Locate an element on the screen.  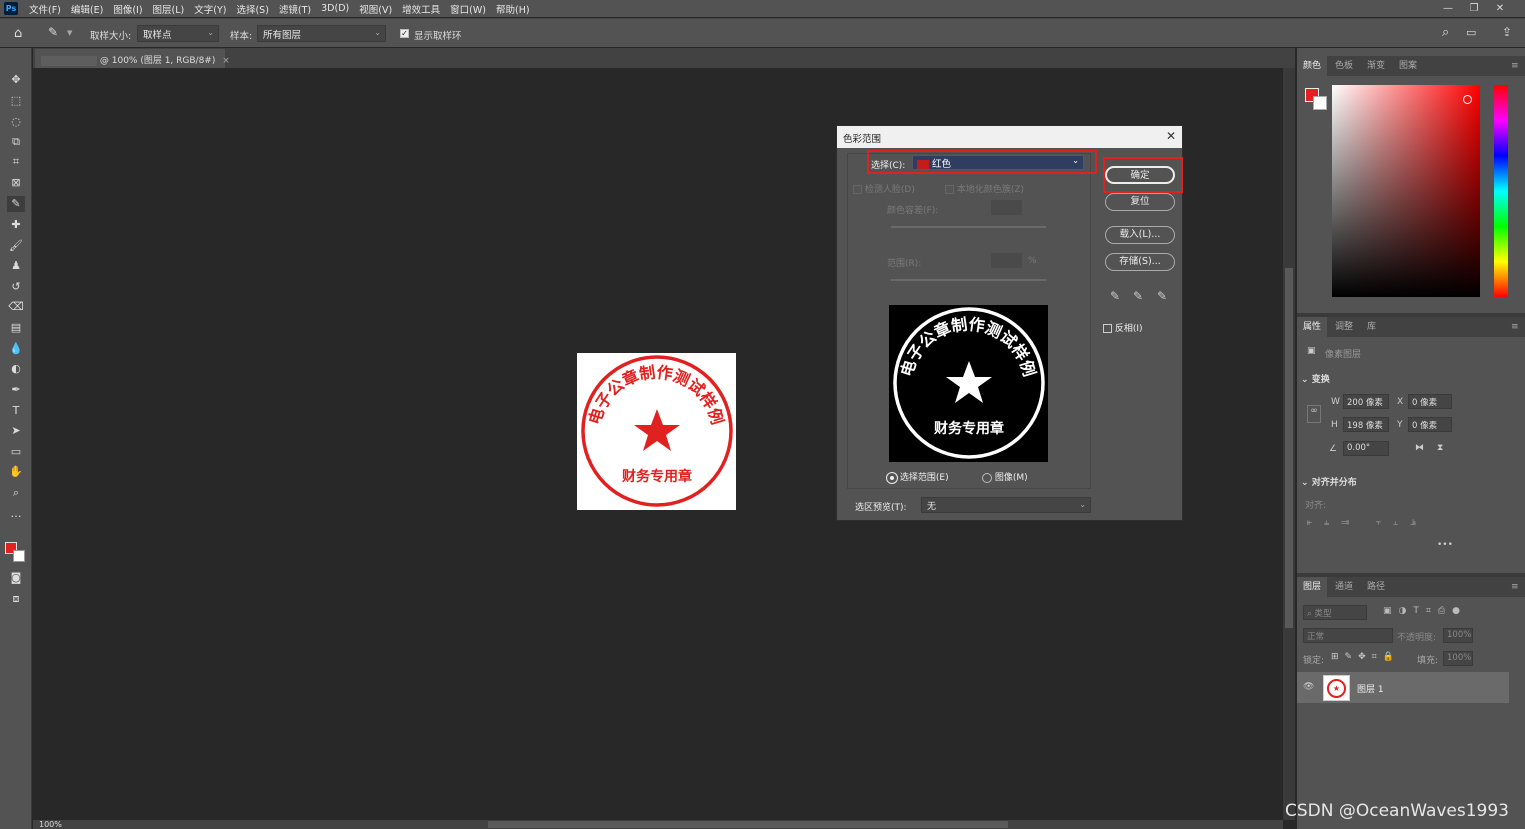
angle-field: 0.00° is located at coordinates (1366, 448).